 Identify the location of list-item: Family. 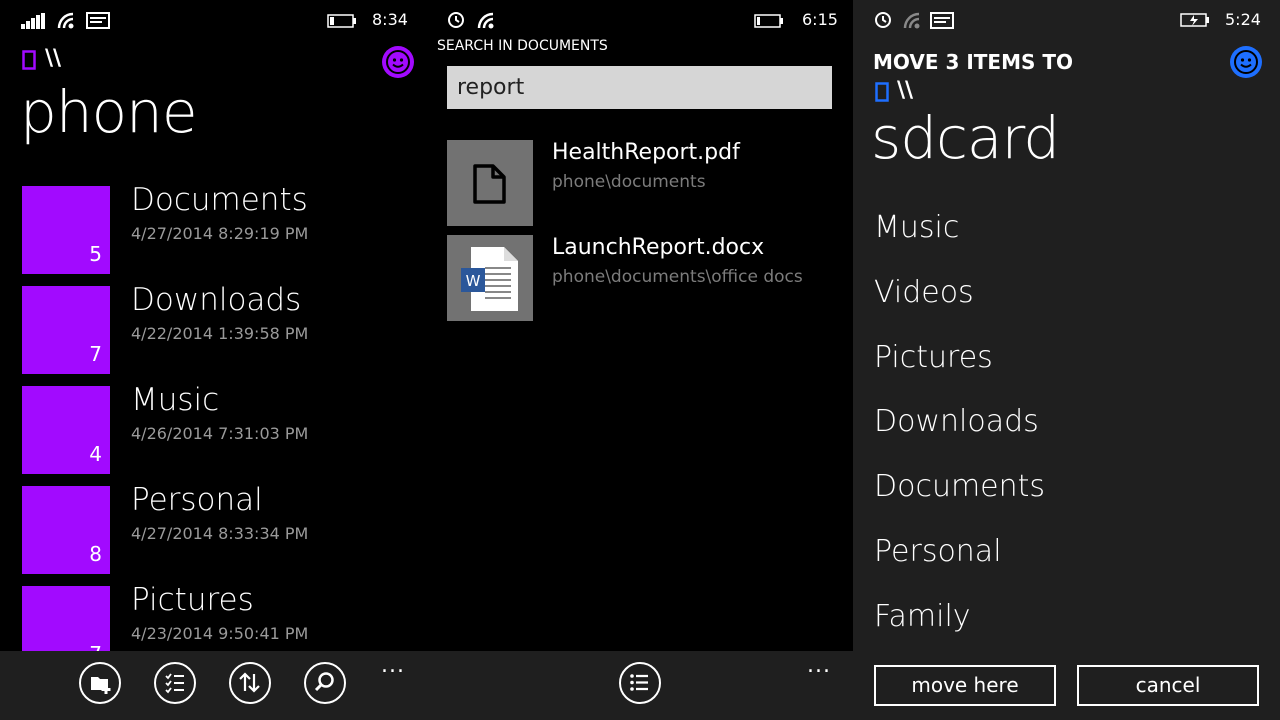
(922, 616).